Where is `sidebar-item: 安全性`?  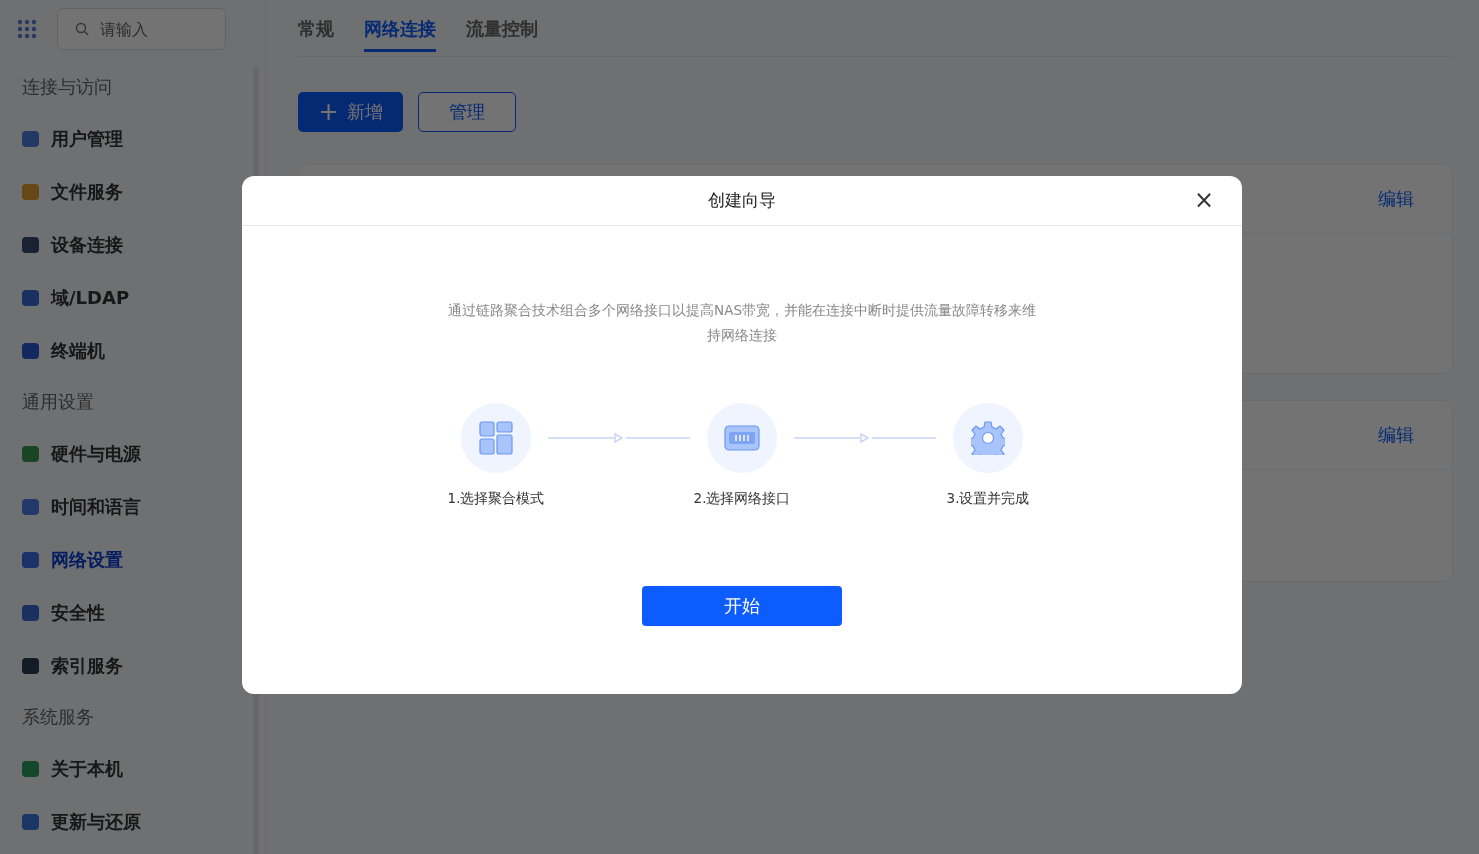 sidebar-item: 安全性 is located at coordinates (143, 612).